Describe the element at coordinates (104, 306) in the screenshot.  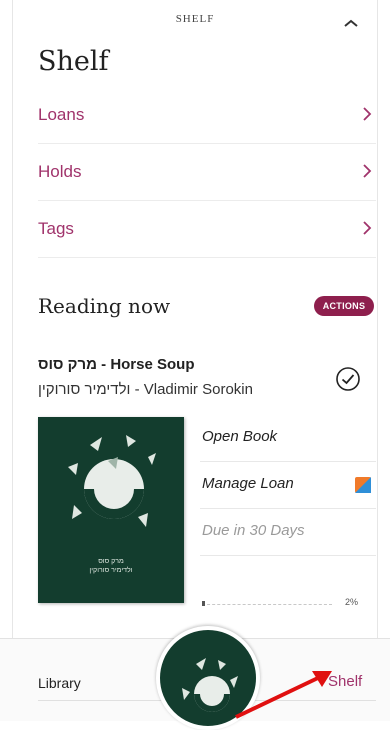
I see `reading-now-heading: Reading now` at that location.